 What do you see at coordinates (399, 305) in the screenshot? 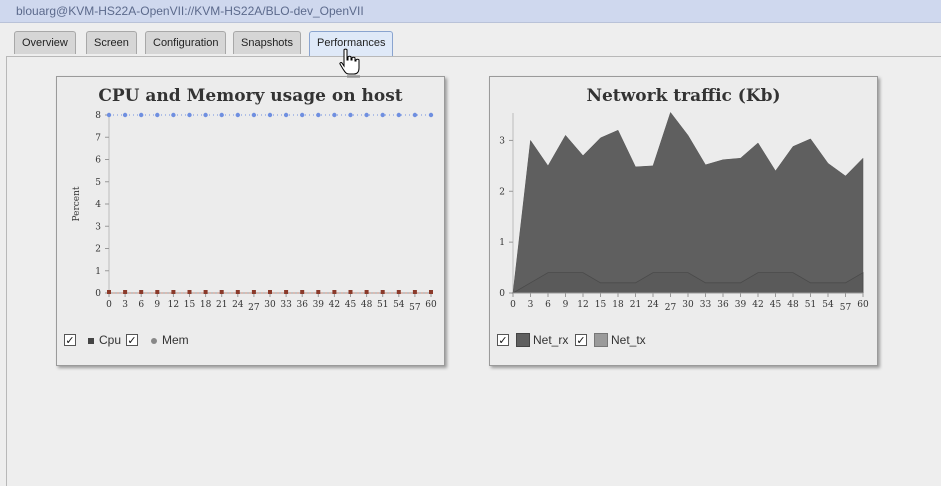
I see `cpu-x-tick-label: 54` at bounding box center [399, 305].